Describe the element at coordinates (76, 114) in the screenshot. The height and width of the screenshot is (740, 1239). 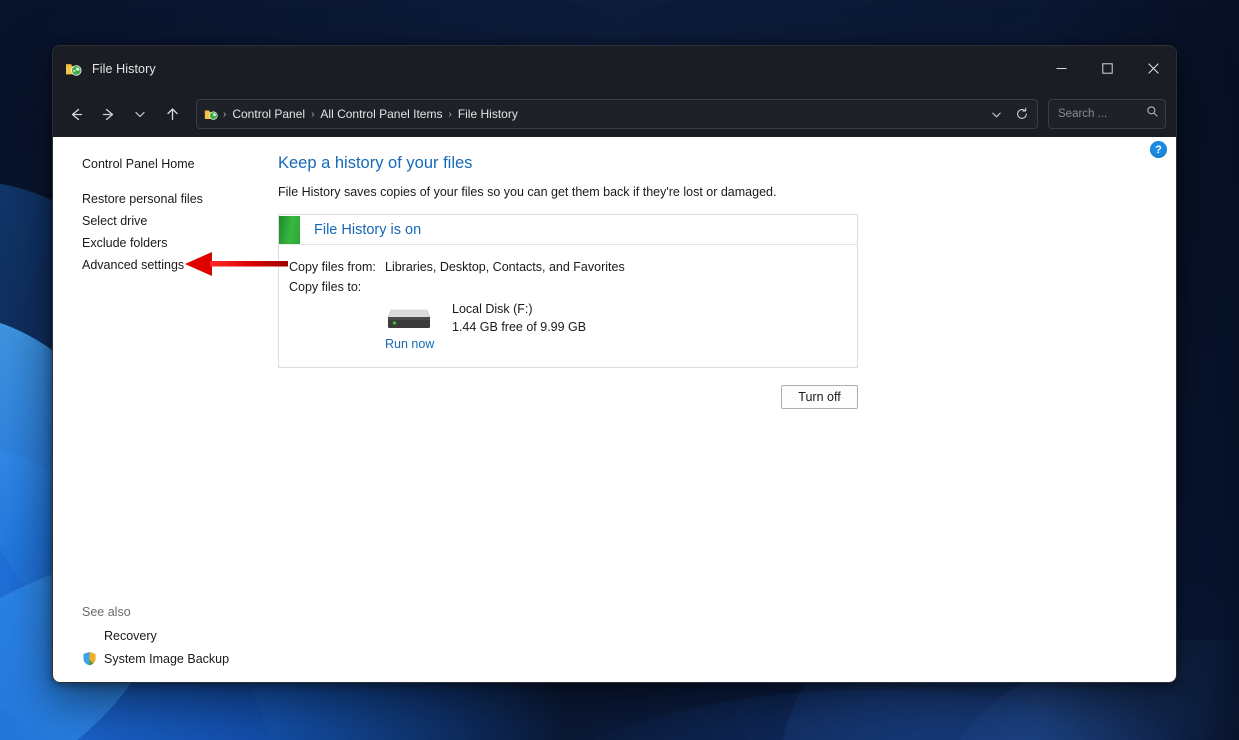
I see `back-button` at that location.